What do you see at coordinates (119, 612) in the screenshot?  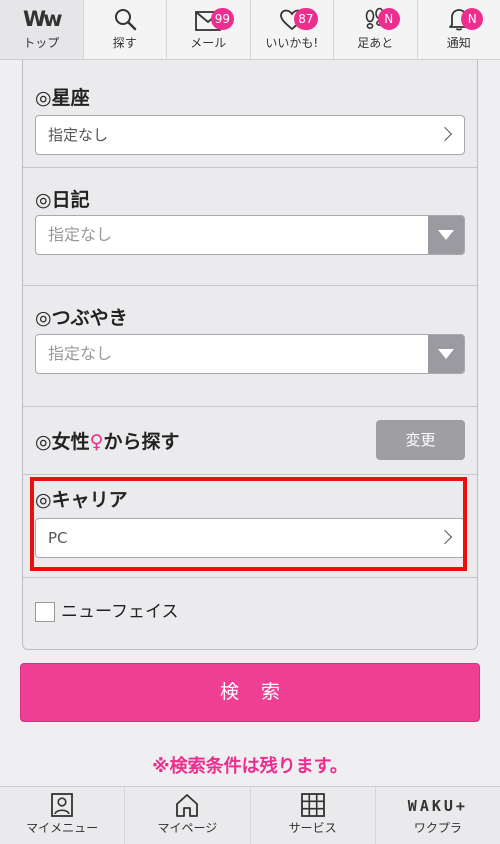 I see `new-face-label: ニューフェイス` at bounding box center [119, 612].